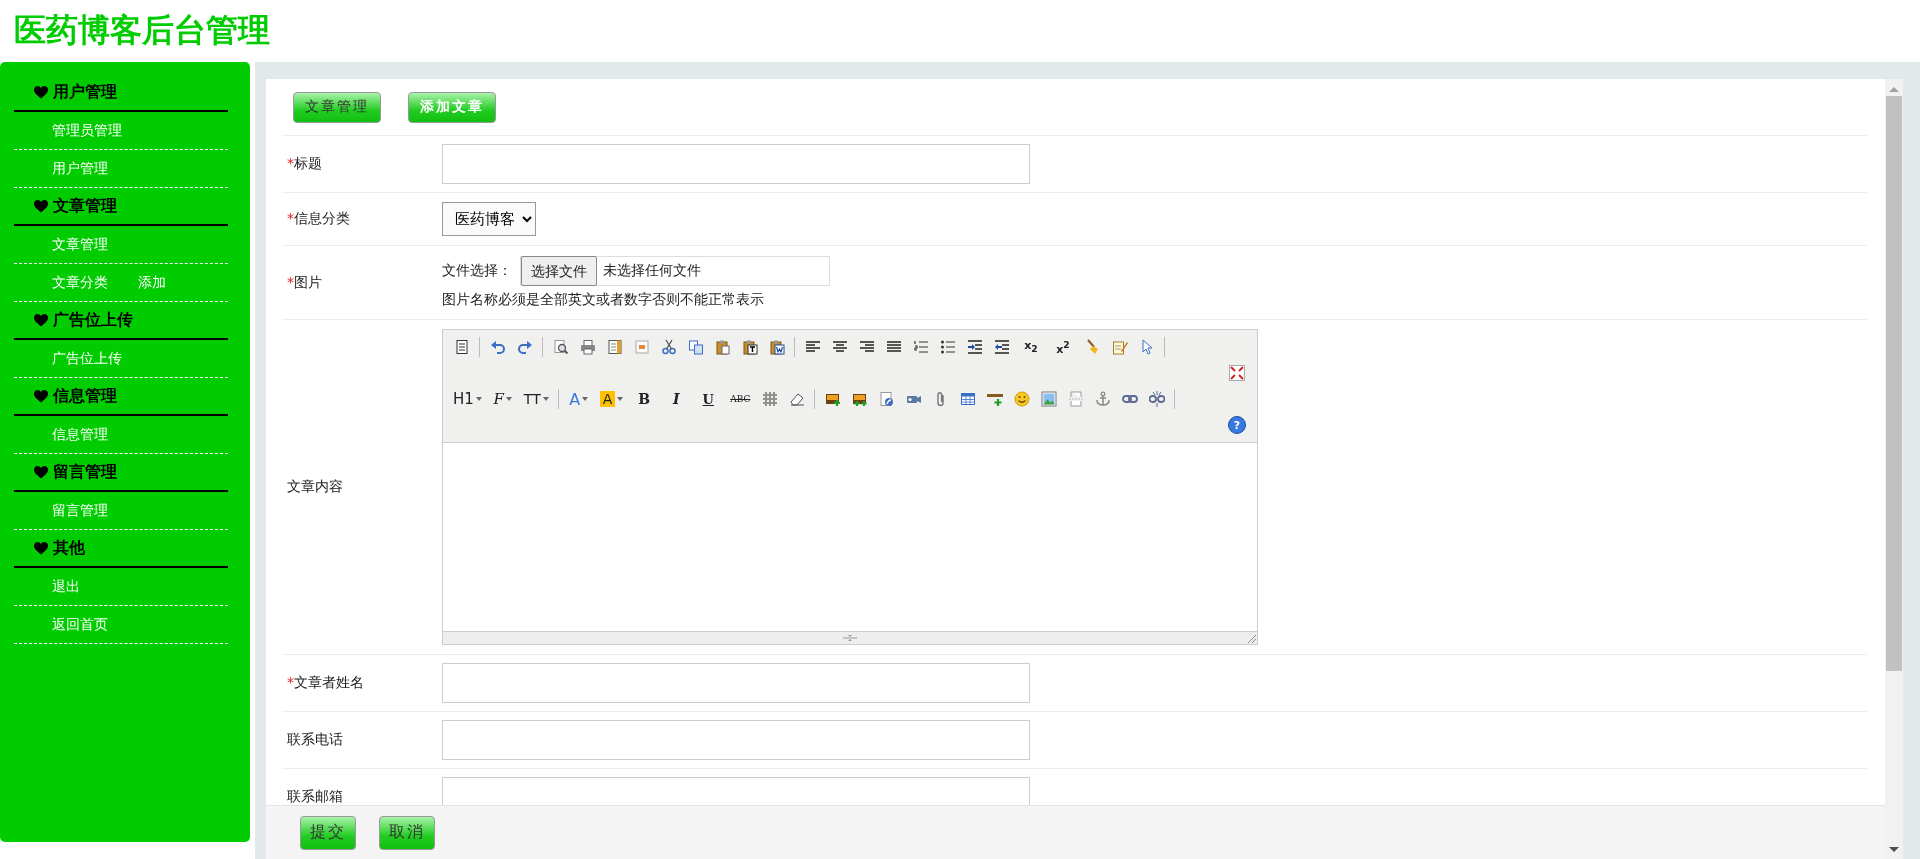 This screenshot has height=859, width=1920. I want to click on field-label: 图片, so click(308, 281).